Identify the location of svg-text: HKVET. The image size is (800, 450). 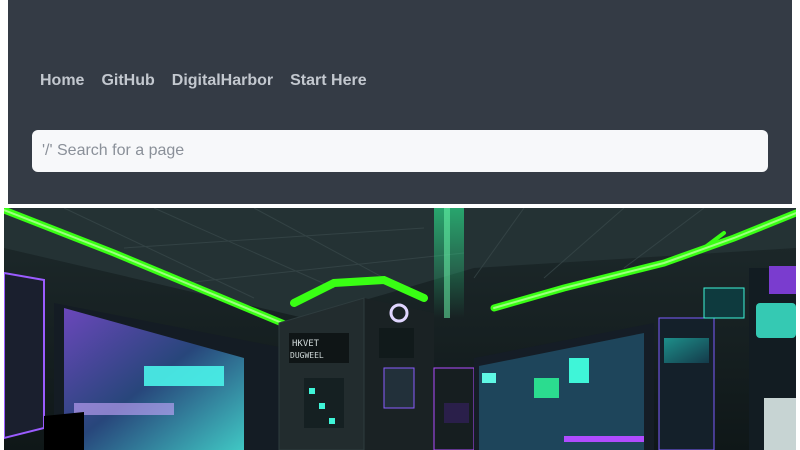
(306, 344).